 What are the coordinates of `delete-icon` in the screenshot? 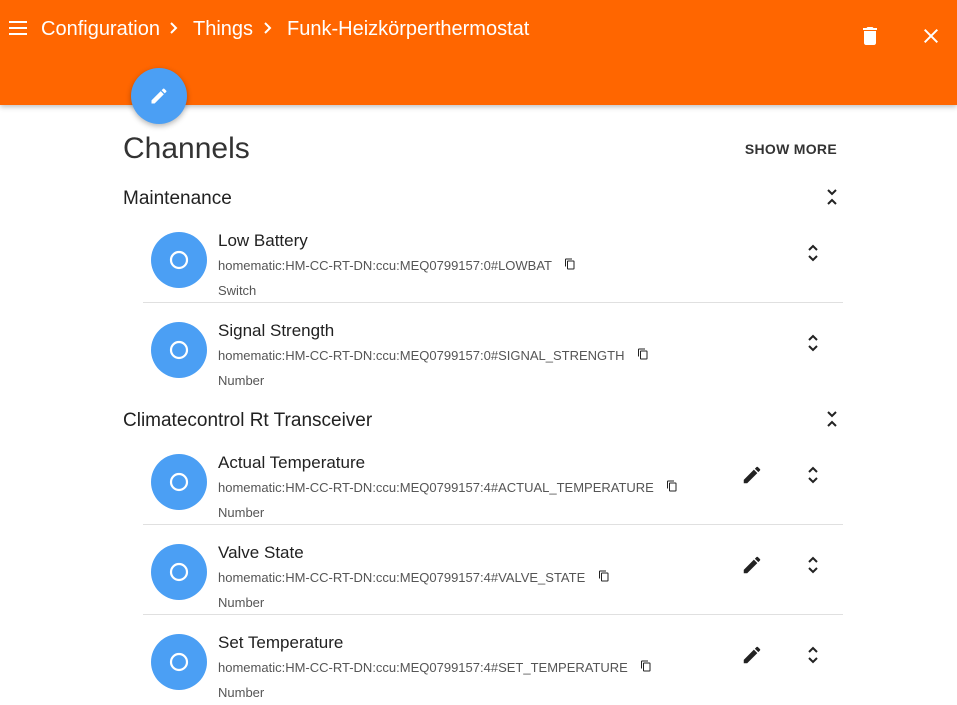 It's located at (870, 36).